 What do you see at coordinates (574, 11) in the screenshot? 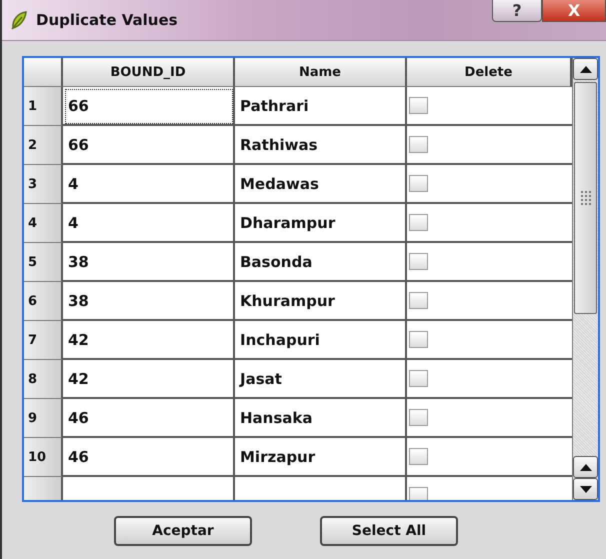
I see `close-button: X` at bounding box center [574, 11].